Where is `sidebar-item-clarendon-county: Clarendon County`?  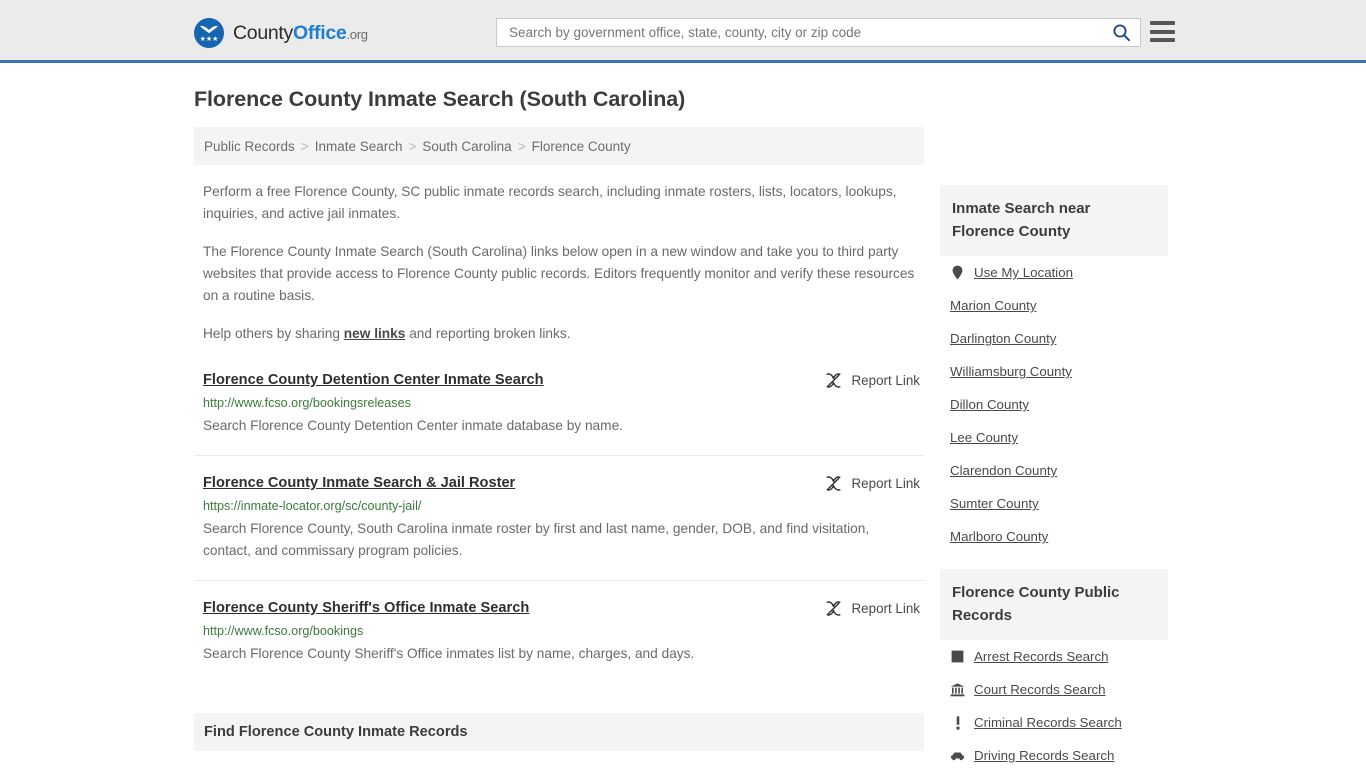
sidebar-item-clarendon-county: Clarendon County is located at coordinates (1054, 470).